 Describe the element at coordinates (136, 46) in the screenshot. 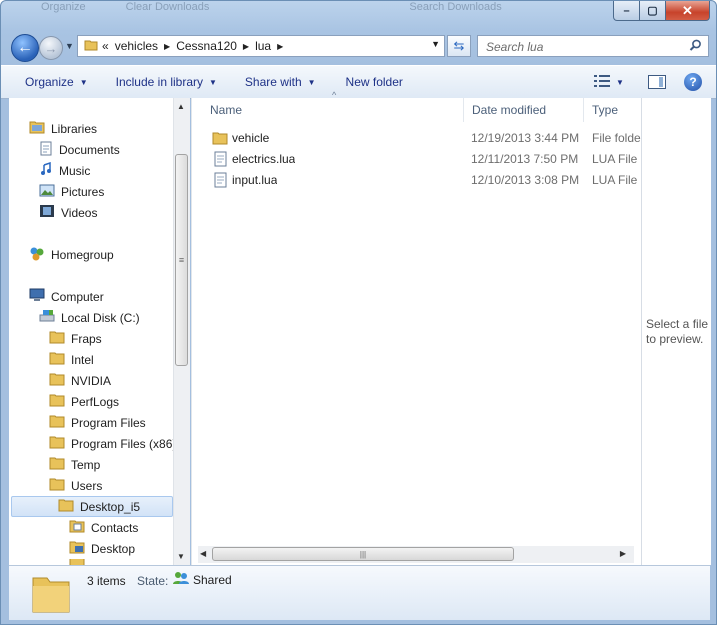

I see `breadcrumb-item-vehicles: vehicles` at that location.